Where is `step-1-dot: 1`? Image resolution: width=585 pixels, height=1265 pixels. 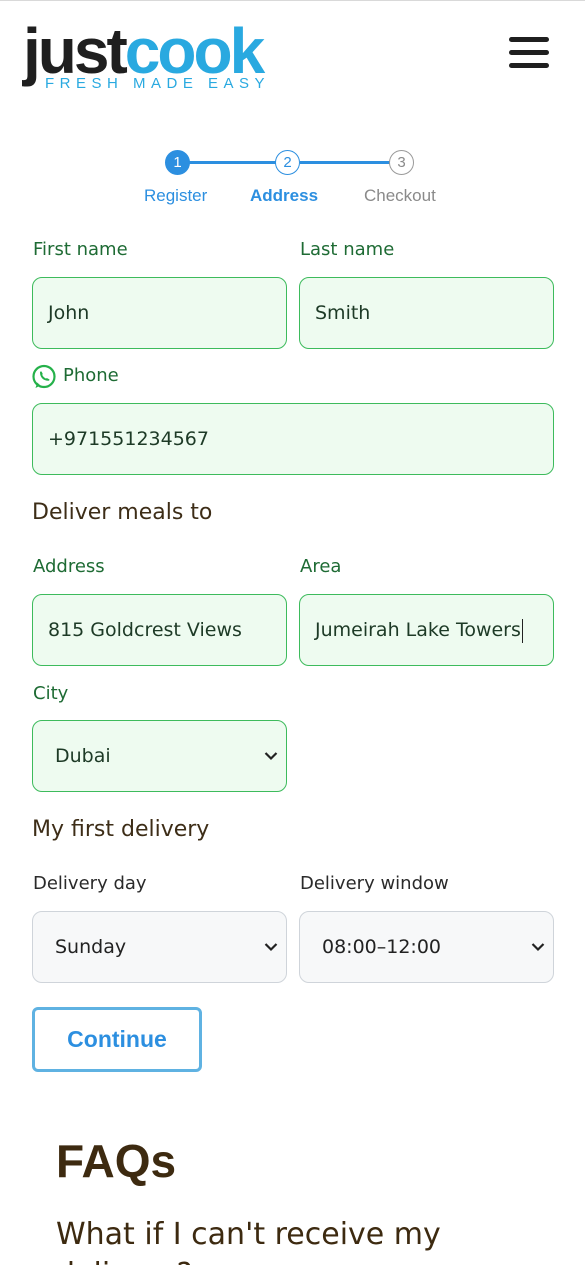
step-1-dot: 1 is located at coordinates (177, 162).